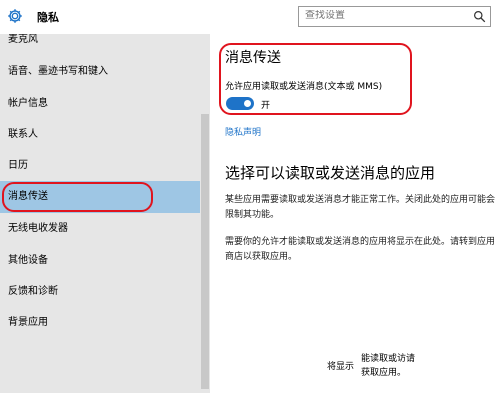 This screenshot has width=500, height=393. What do you see at coordinates (100, 197) in the screenshot?
I see `sidebar-item-messaging: 消息传送` at bounding box center [100, 197].